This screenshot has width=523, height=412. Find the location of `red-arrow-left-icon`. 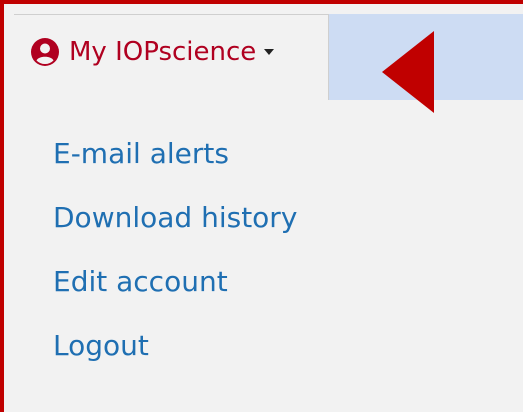

red-arrow-left-icon is located at coordinates (408, 72).